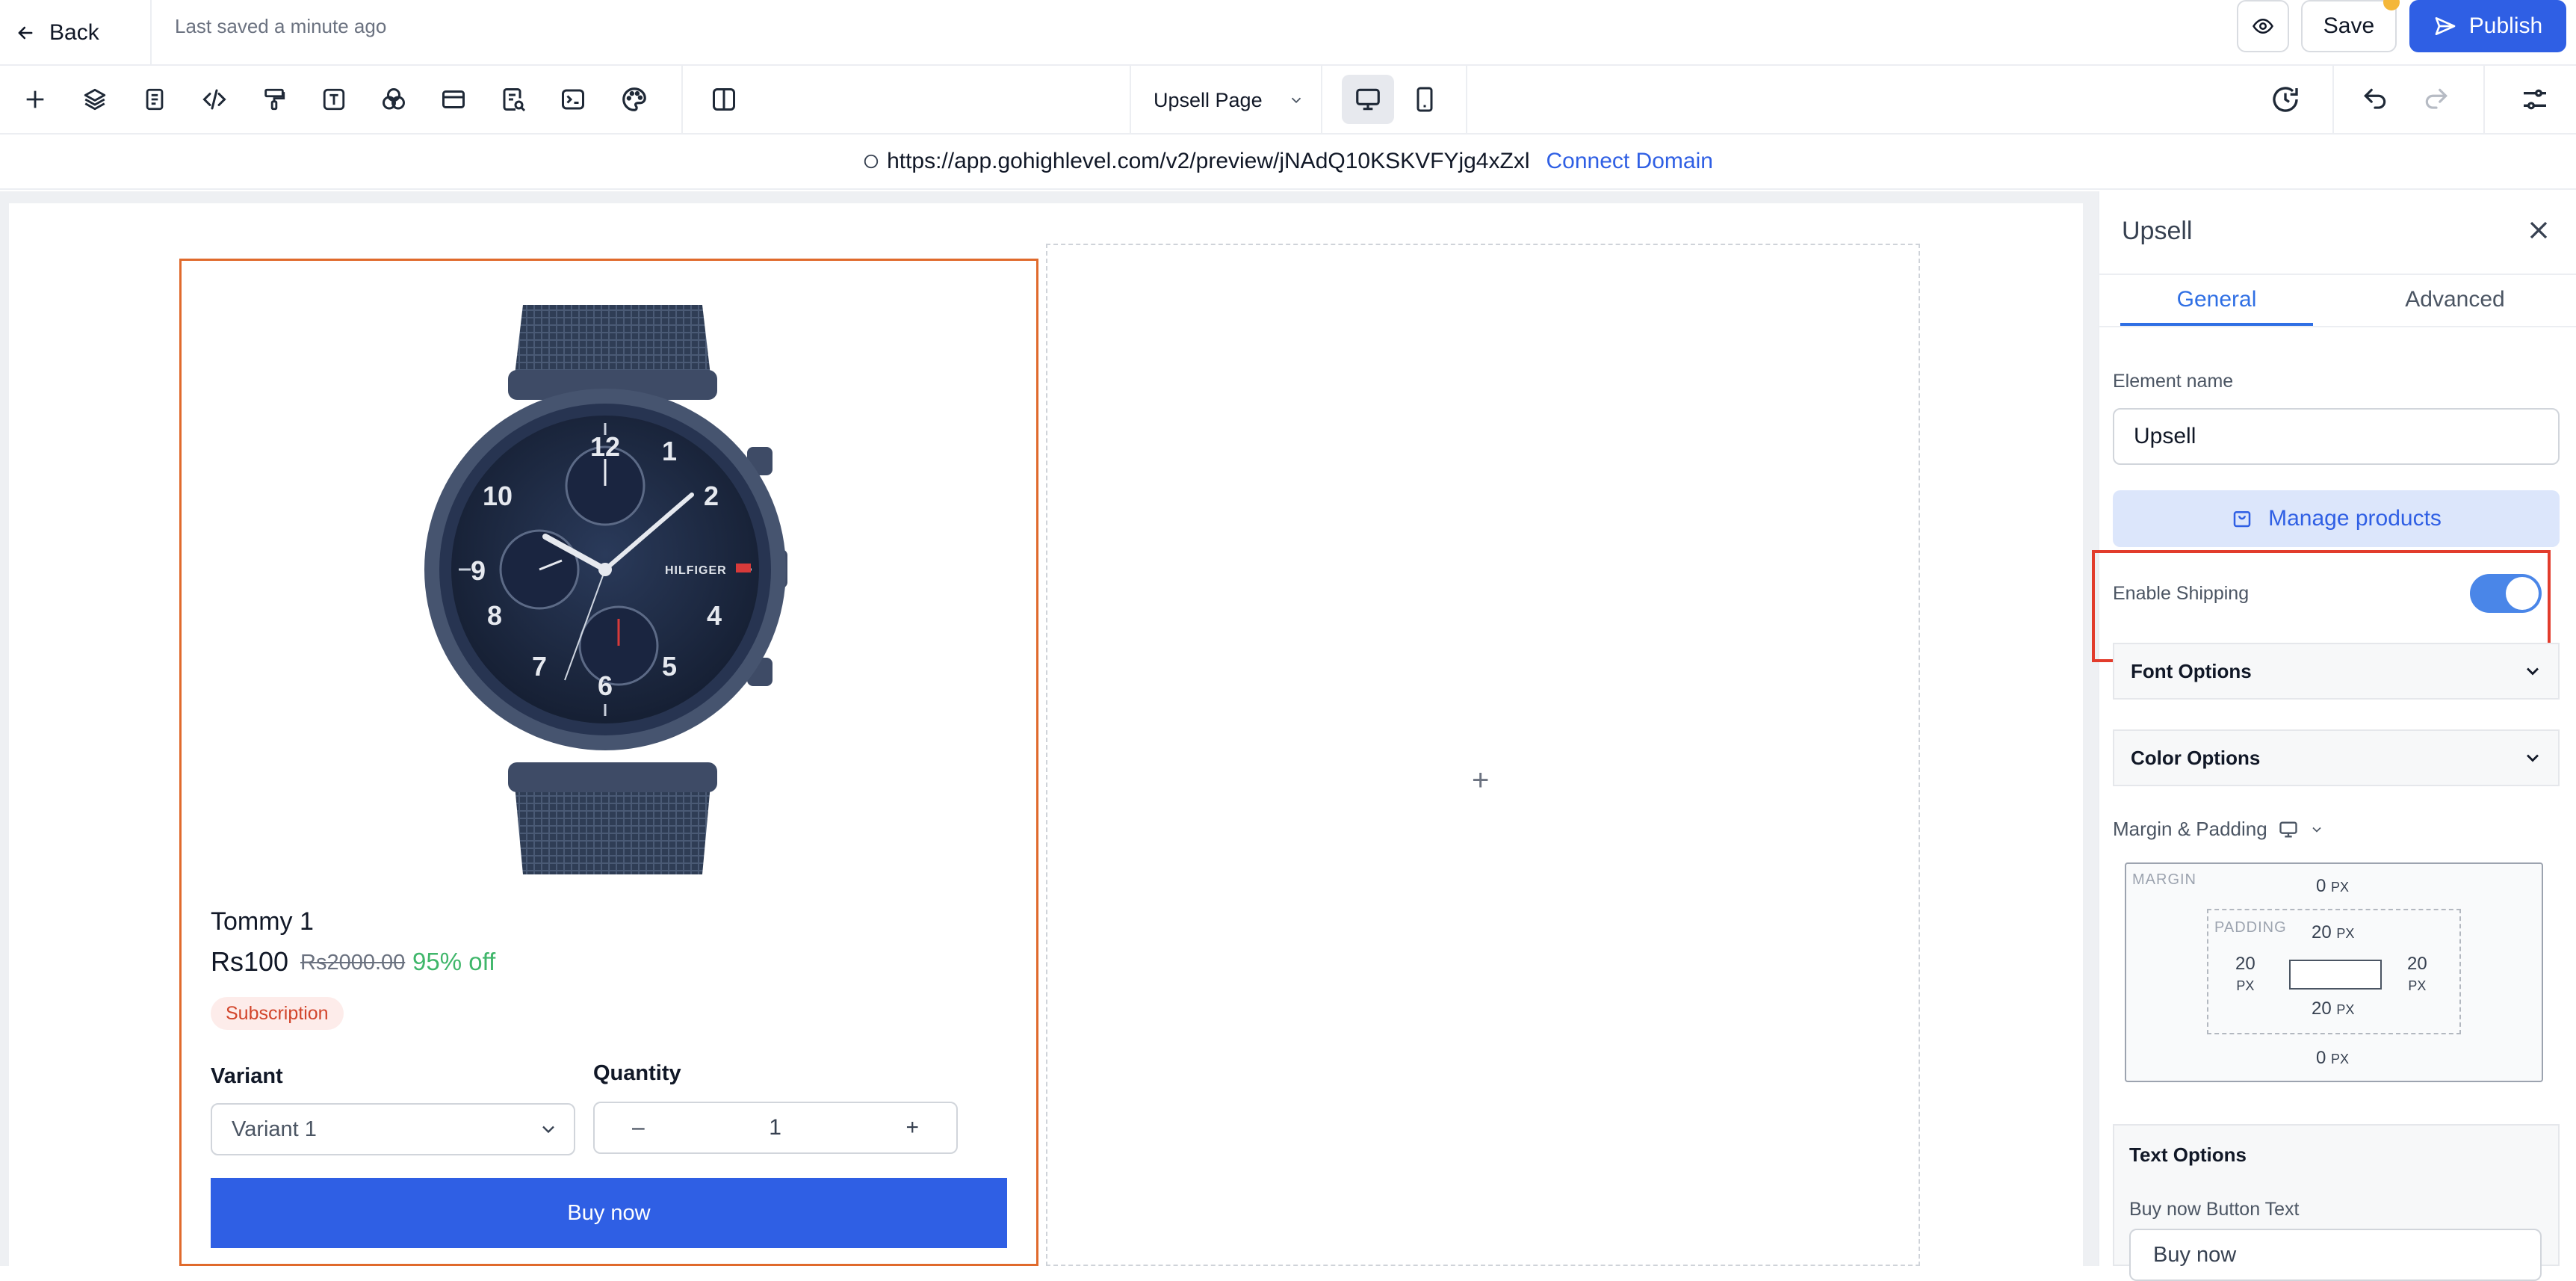  Describe the element at coordinates (2445, 26) in the screenshot. I see `send-icon` at that location.